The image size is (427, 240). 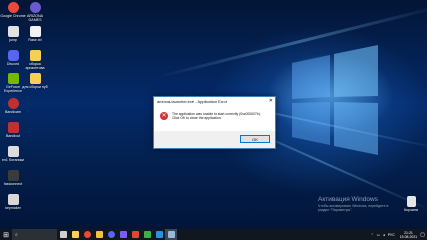 I want to click on desktop-icon-keymaker: keymaker, so click(x=13, y=202).